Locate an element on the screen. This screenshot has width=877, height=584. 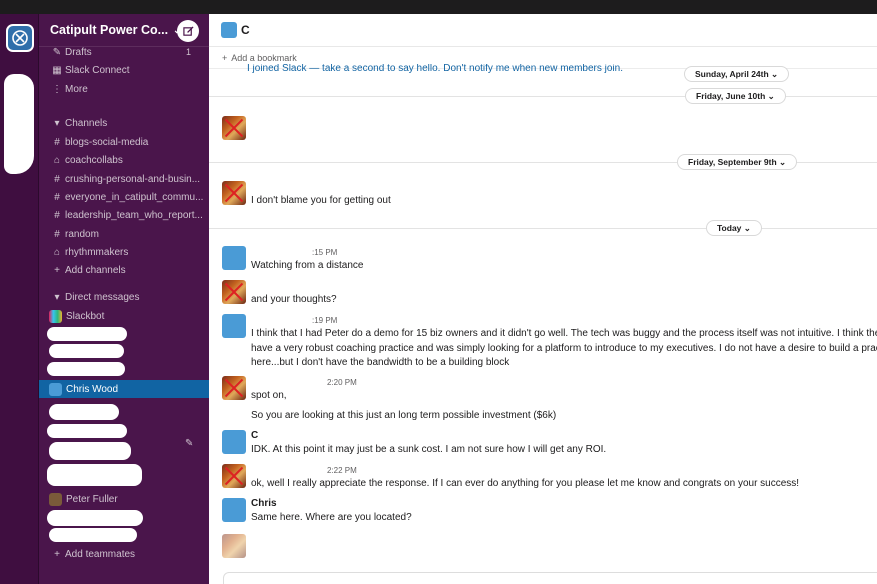
pencil-icon: ✎ is located at coordinates (57, 52).